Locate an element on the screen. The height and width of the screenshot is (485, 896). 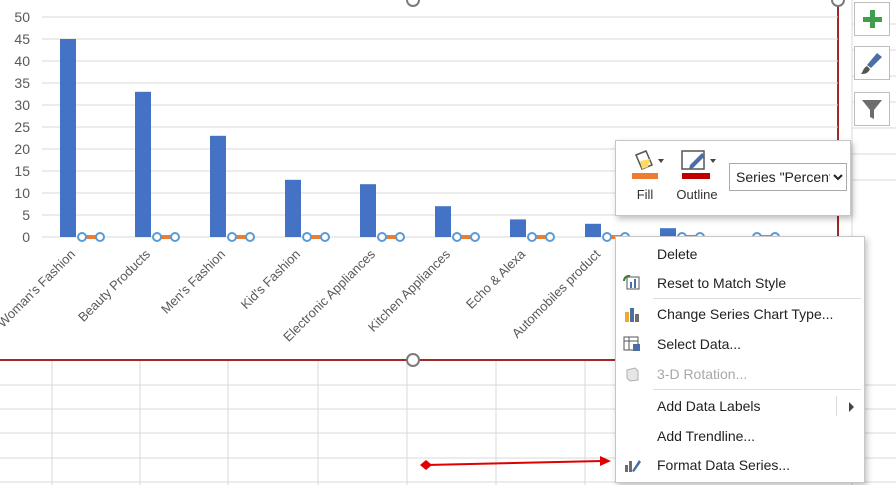
y-tick-label: 20 is located at coordinates (22, 149).